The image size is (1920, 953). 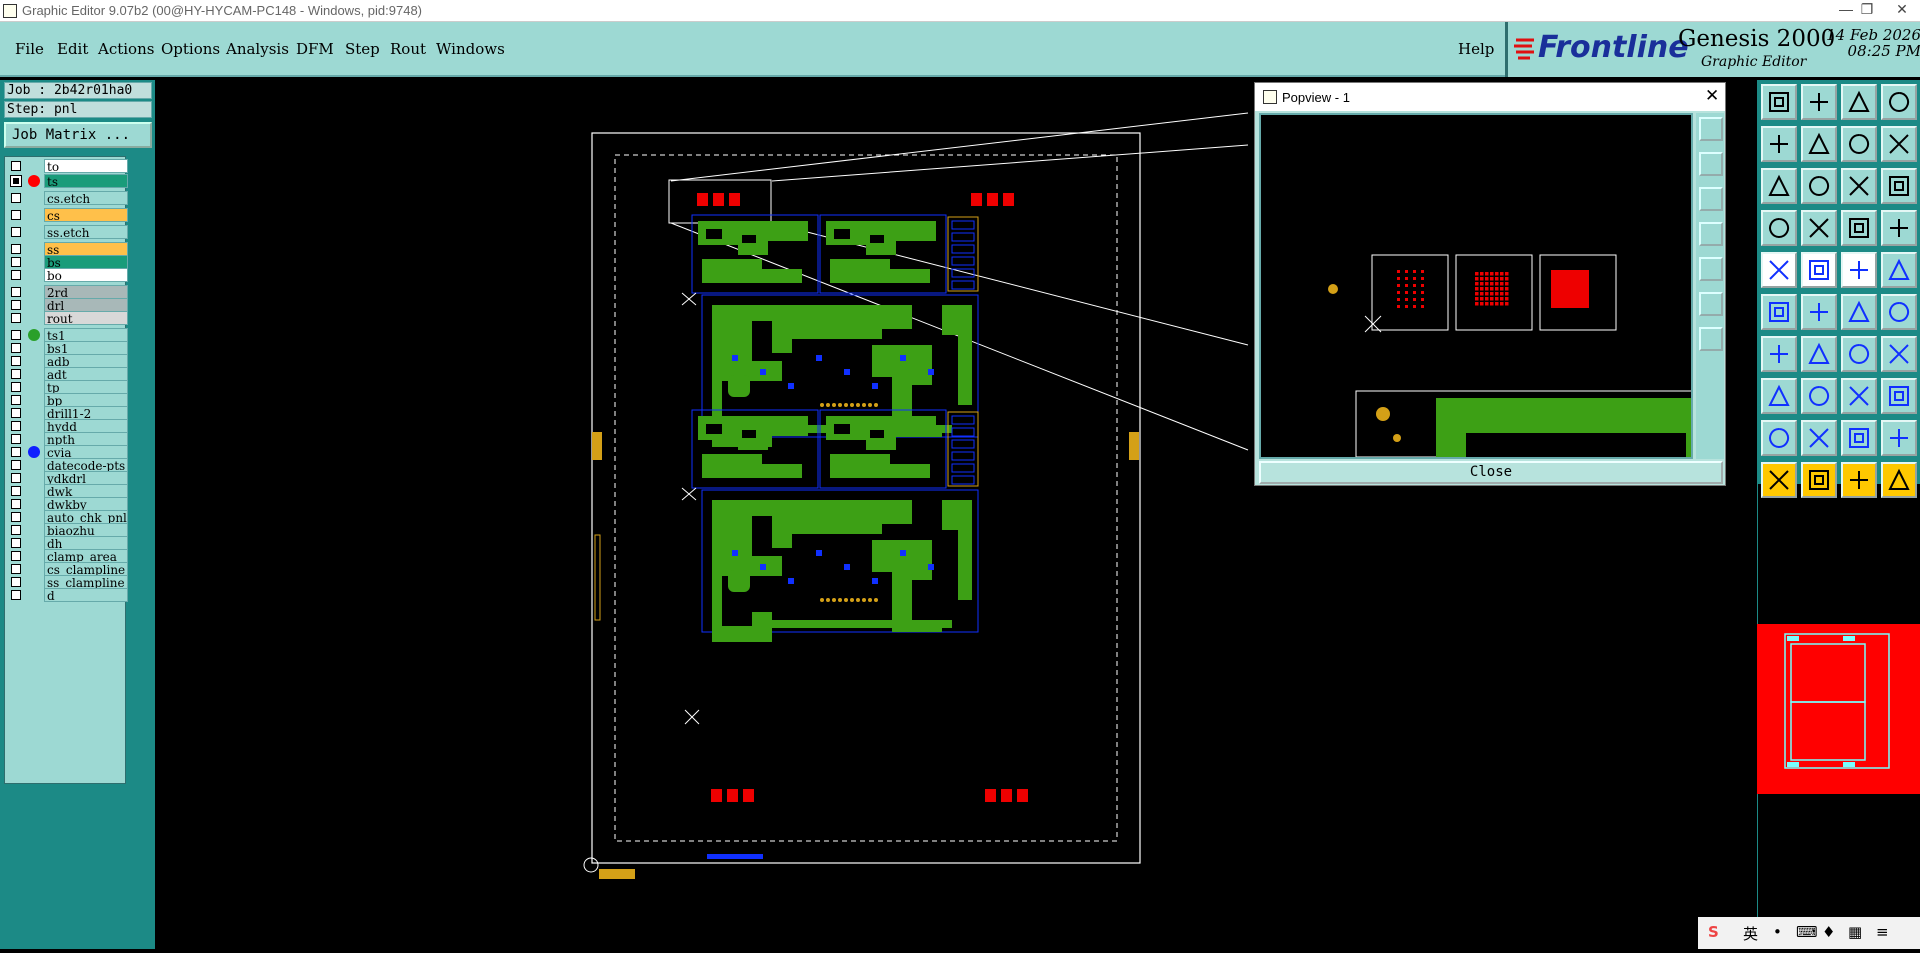 What do you see at coordinates (1882, 932) in the screenshot?
I see `menu-icon: ≡` at bounding box center [1882, 932].